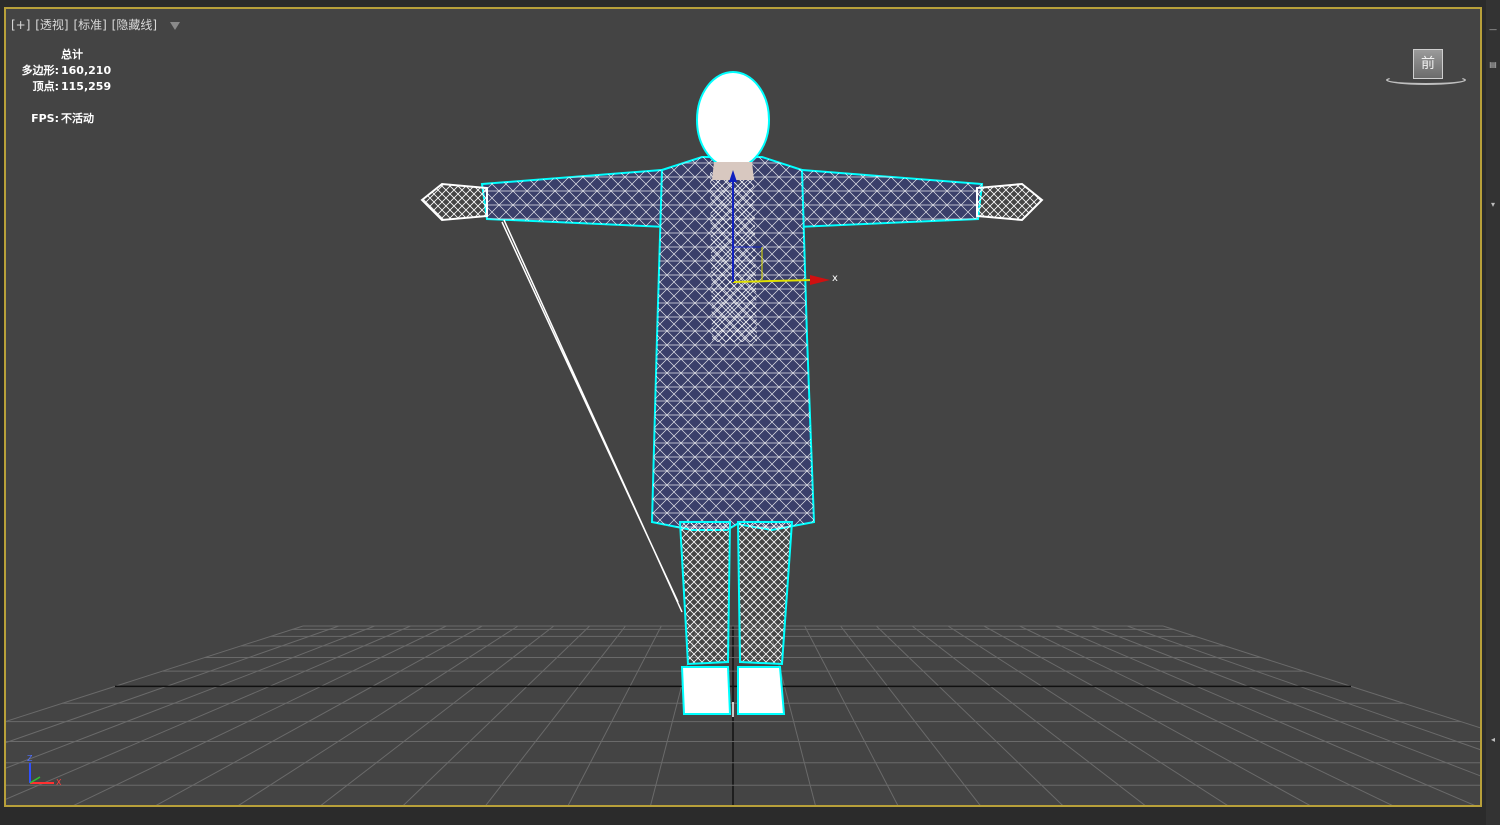 This screenshot has height=825, width=1500. What do you see at coordinates (72, 54) in the screenshot?
I see `stats-header: 总计` at bounding box center [72, 54].